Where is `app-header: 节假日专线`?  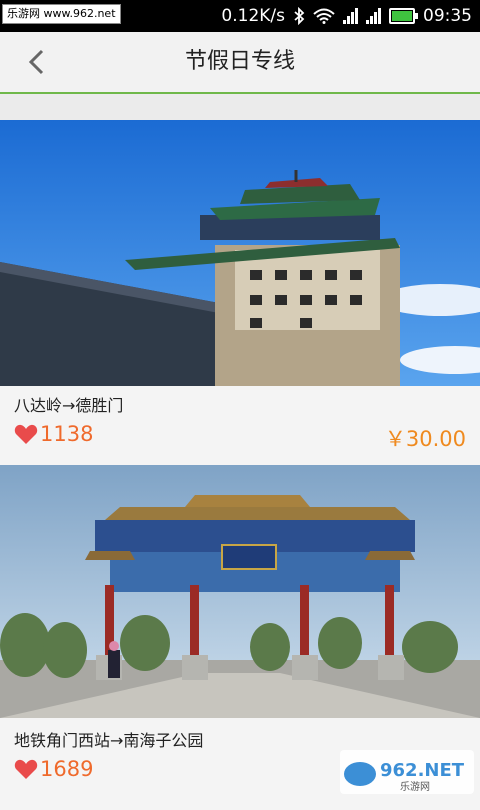 app-header: 节假日专线 is located at coordinates (240, 63).